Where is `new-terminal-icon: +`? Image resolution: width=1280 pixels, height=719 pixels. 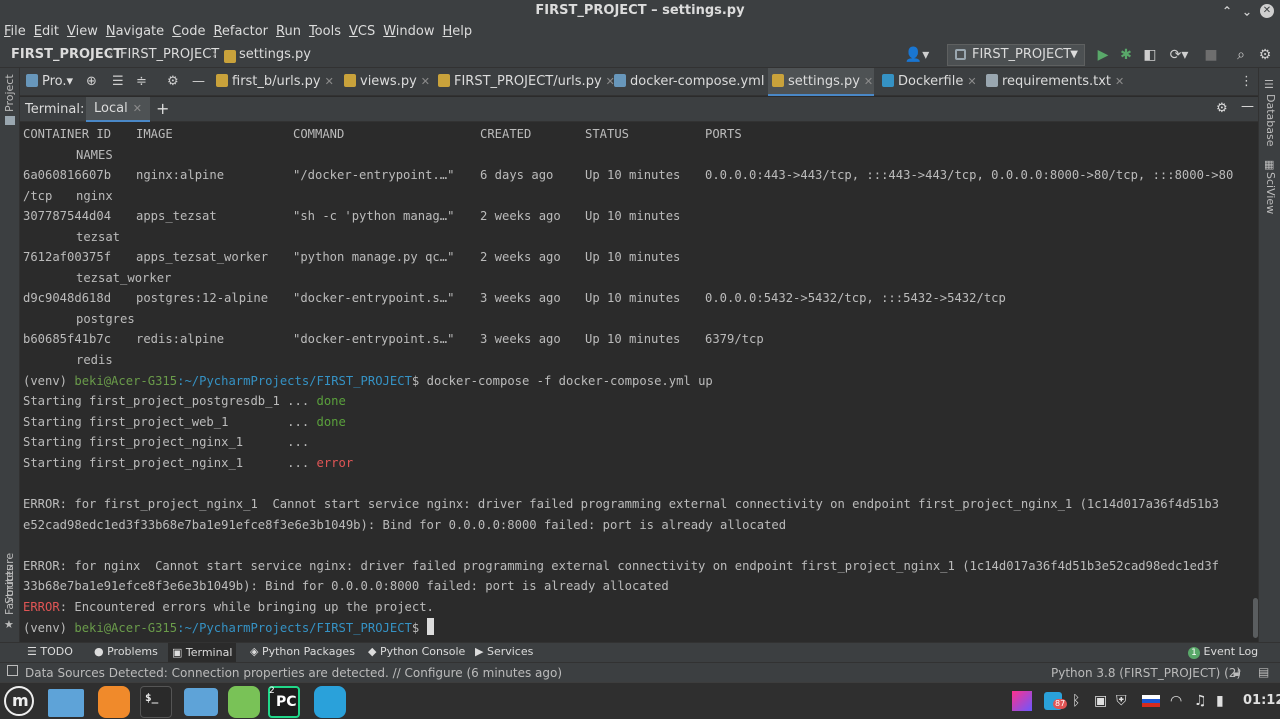
new-terminal-icon: + is located at coordinates (162, 108).